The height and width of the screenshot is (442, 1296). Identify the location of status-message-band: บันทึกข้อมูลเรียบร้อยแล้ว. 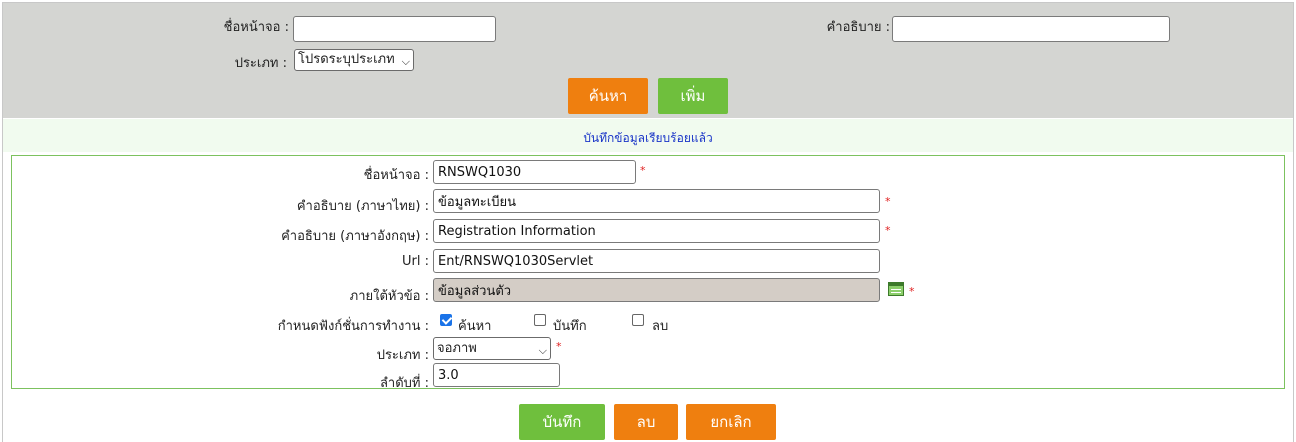
(648, 135).